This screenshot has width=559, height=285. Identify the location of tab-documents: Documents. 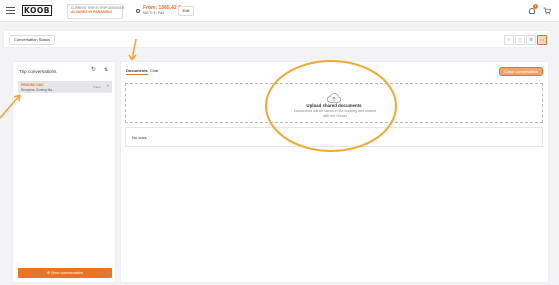
(137, 71).